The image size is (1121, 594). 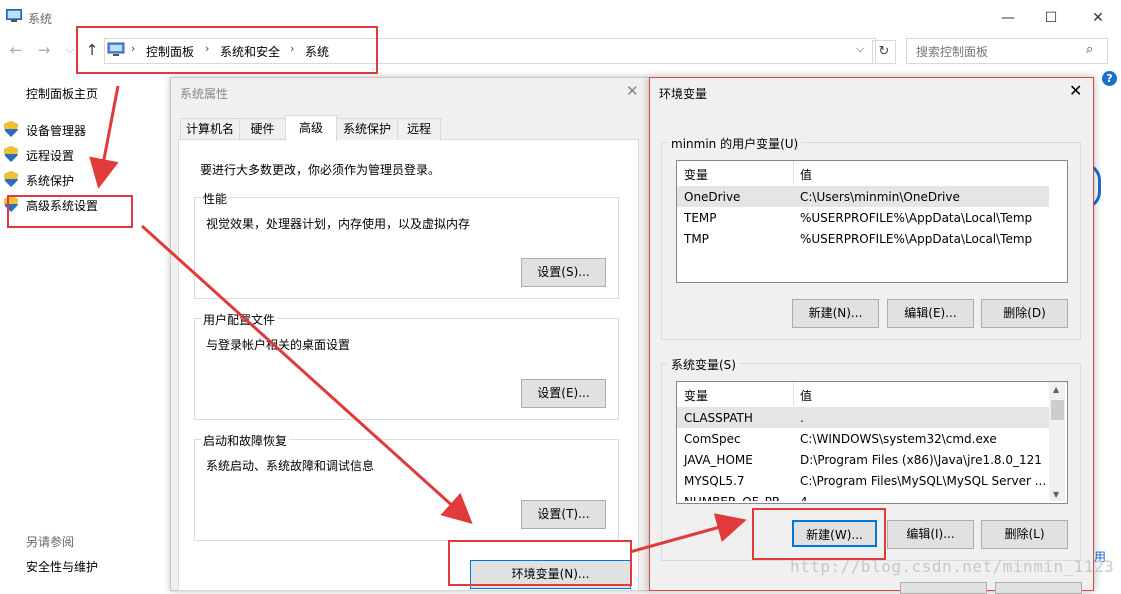 What do you see at coordinates (104, 137) in the screenshot?
I see `arrow-breadcrumb-to-advanced` at bounding box center [104, 137].